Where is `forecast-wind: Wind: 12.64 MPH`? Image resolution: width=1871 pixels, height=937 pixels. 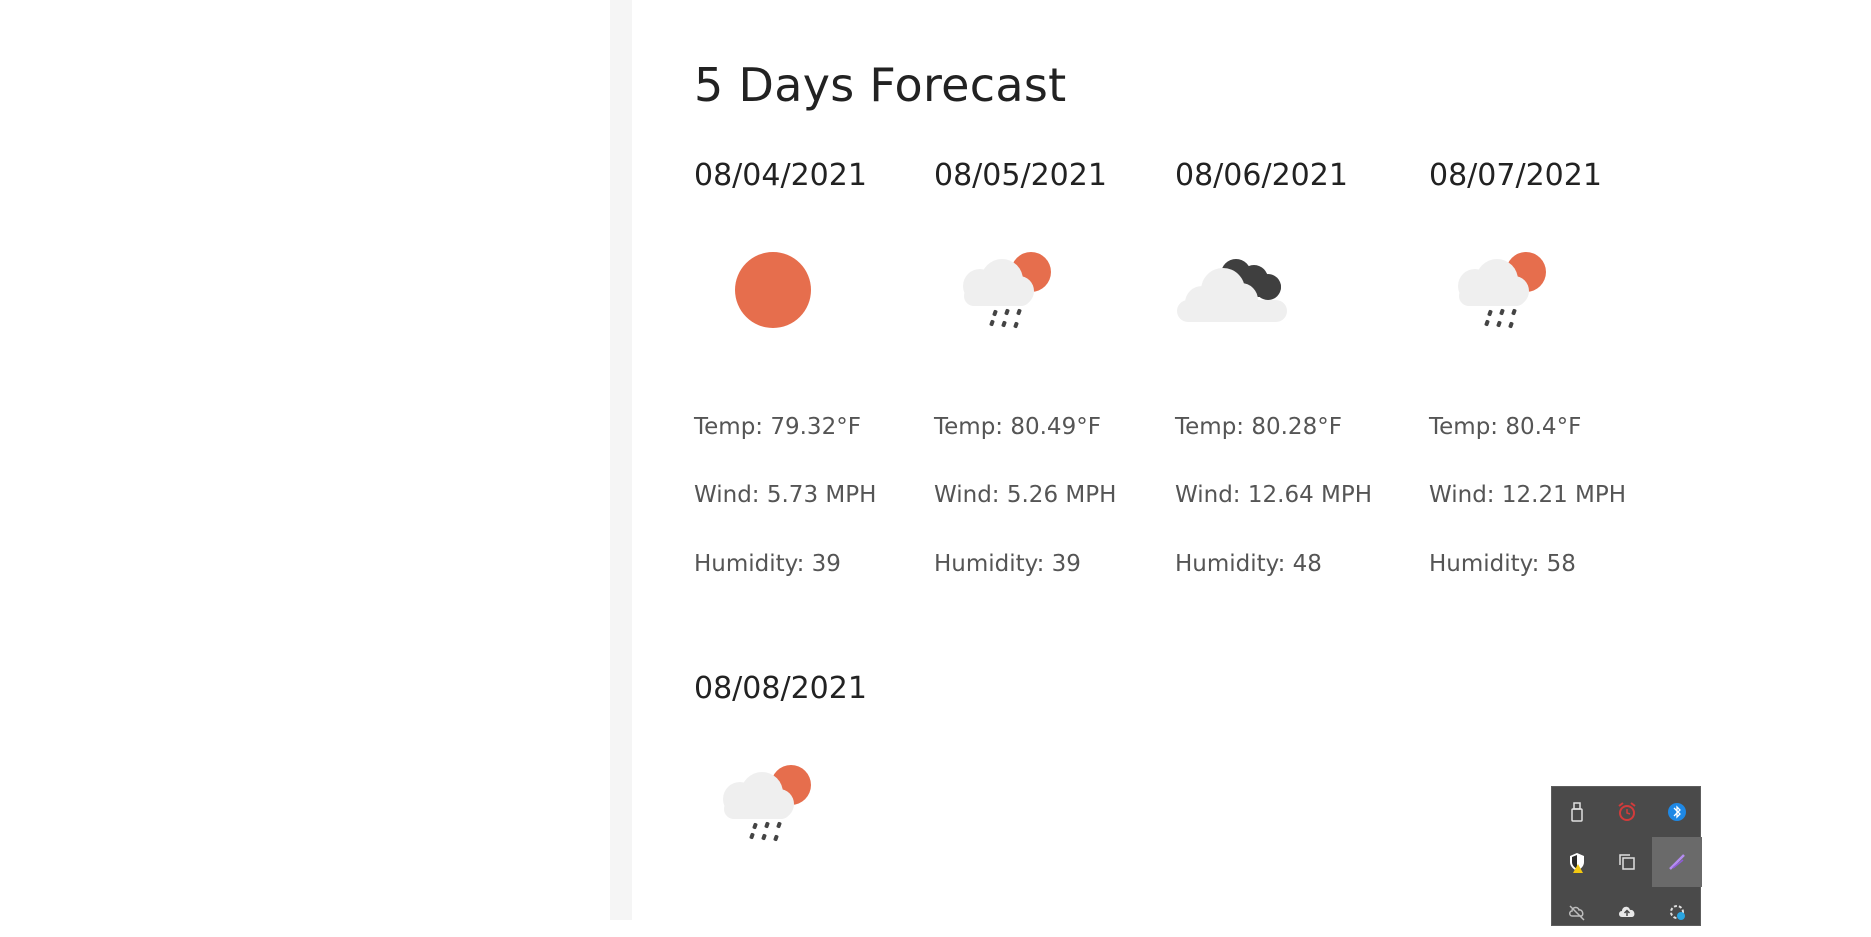
forecast-wind: Wind: 12.64 MPH is located at coordinates (1274, 495).